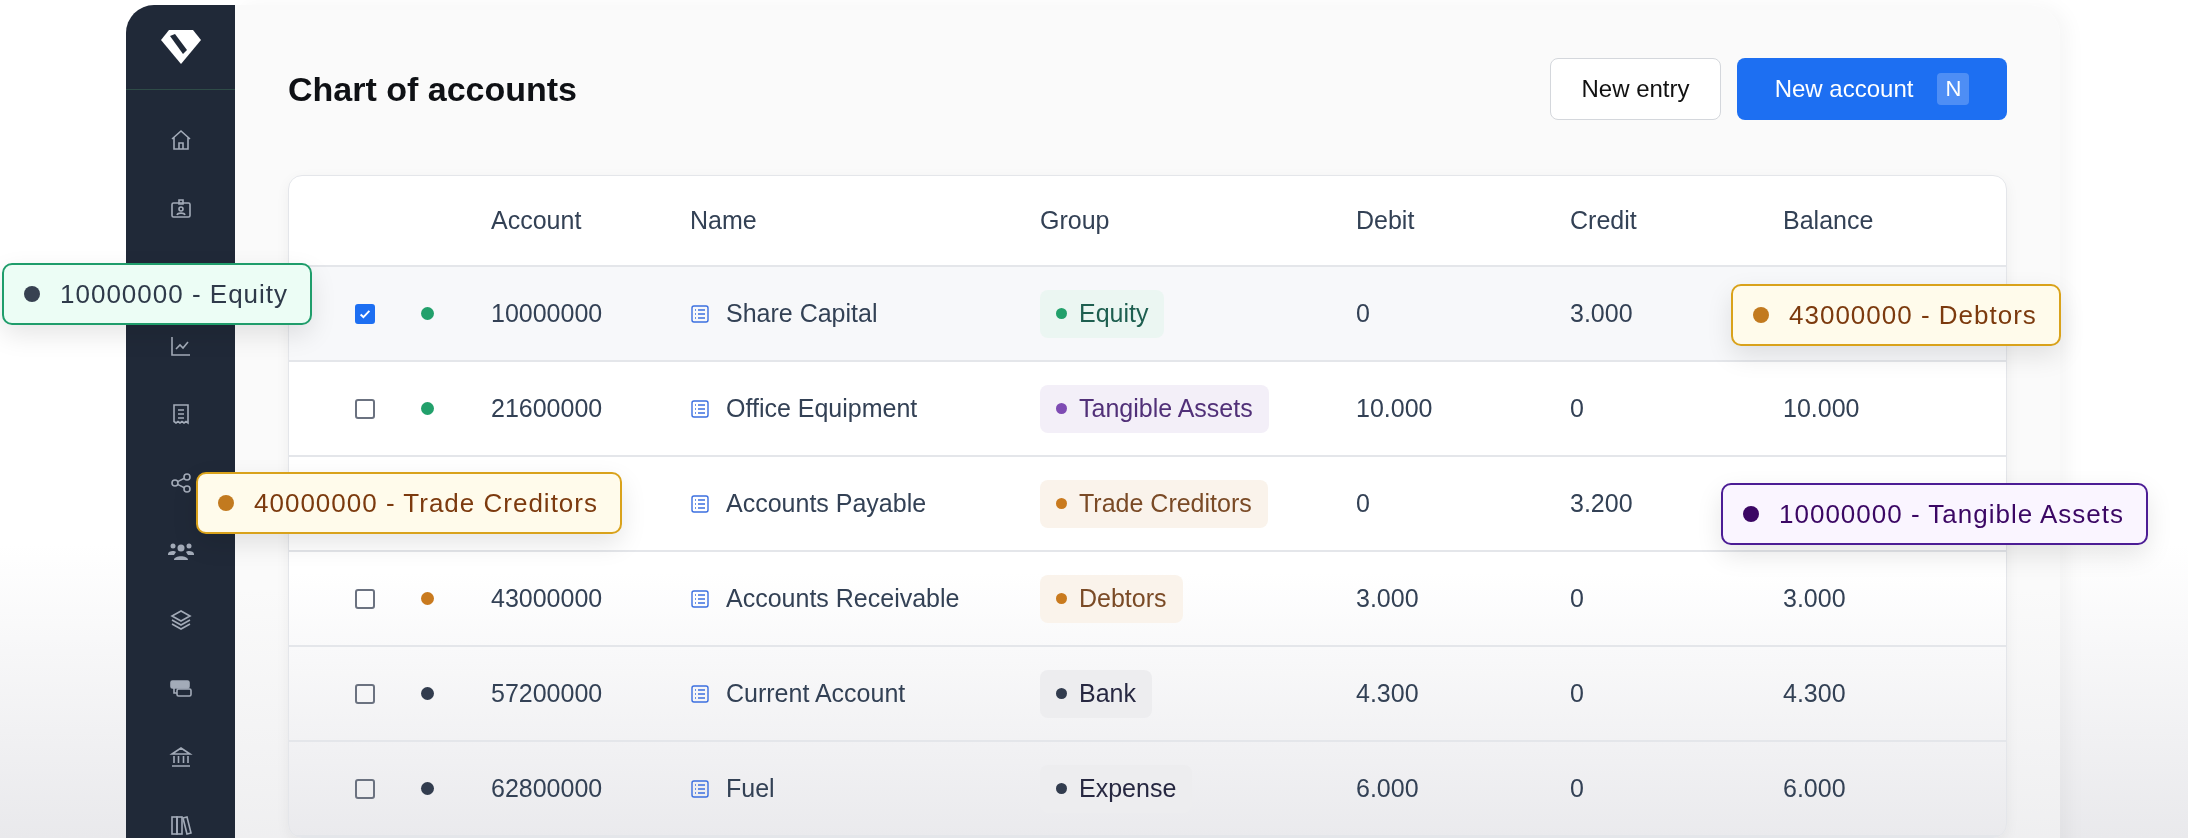  I want to click on column-header: Group, so click(1075, 220).